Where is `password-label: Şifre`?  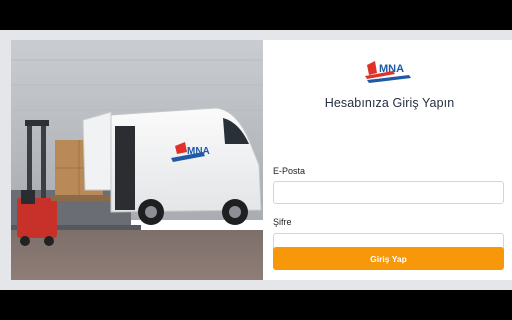
password-label: Şifre is located at coordinates (282, 222).